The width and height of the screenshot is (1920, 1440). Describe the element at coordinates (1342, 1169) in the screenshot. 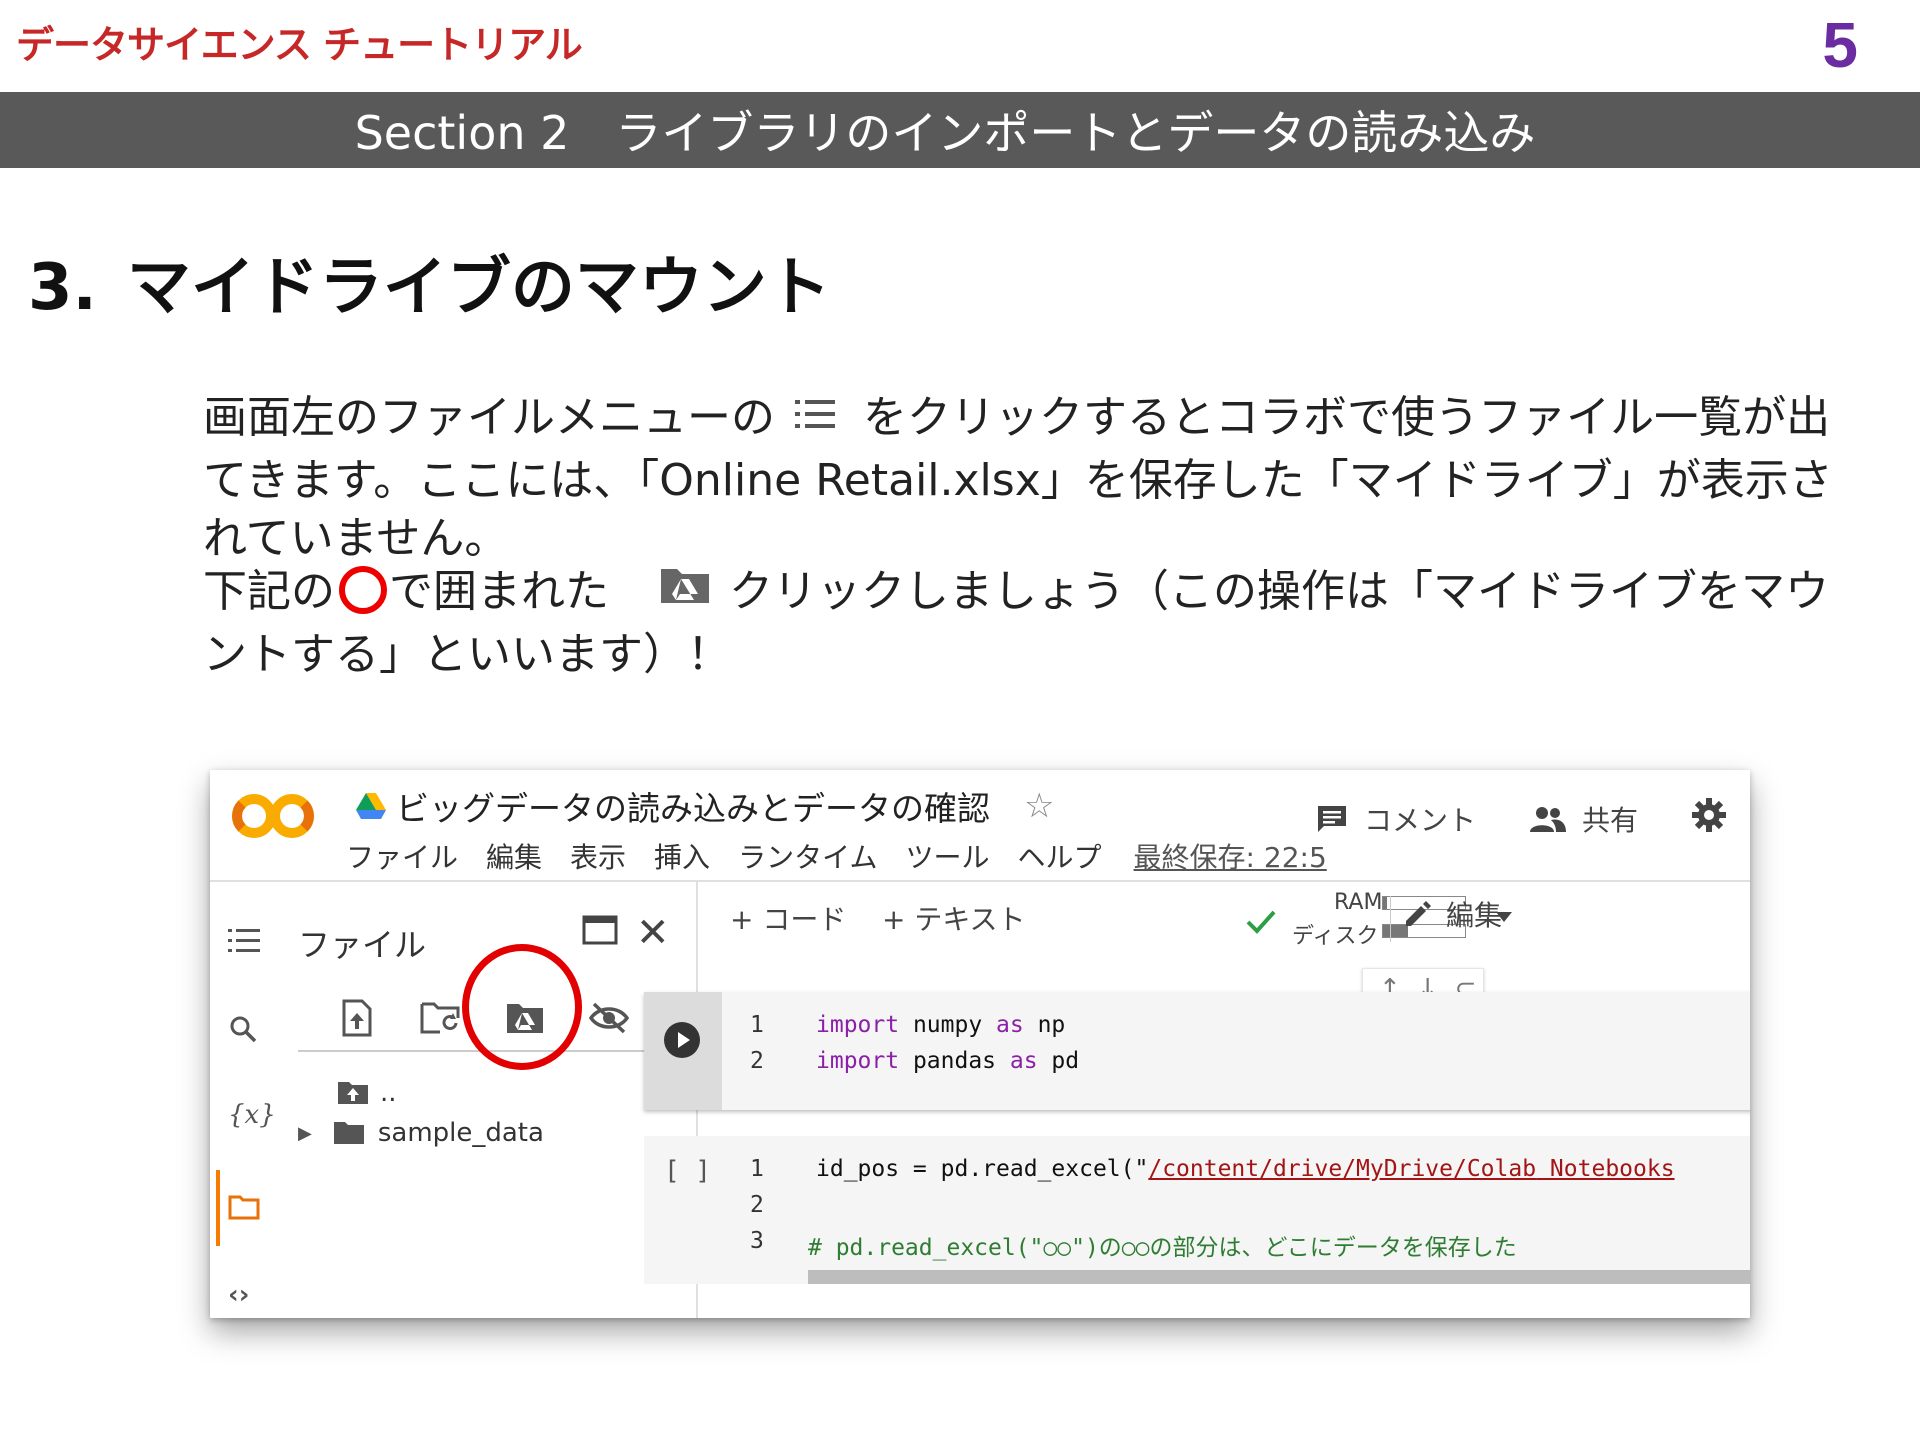

I see `string-path: /content/drive/MyDrive/Colab` at that location.